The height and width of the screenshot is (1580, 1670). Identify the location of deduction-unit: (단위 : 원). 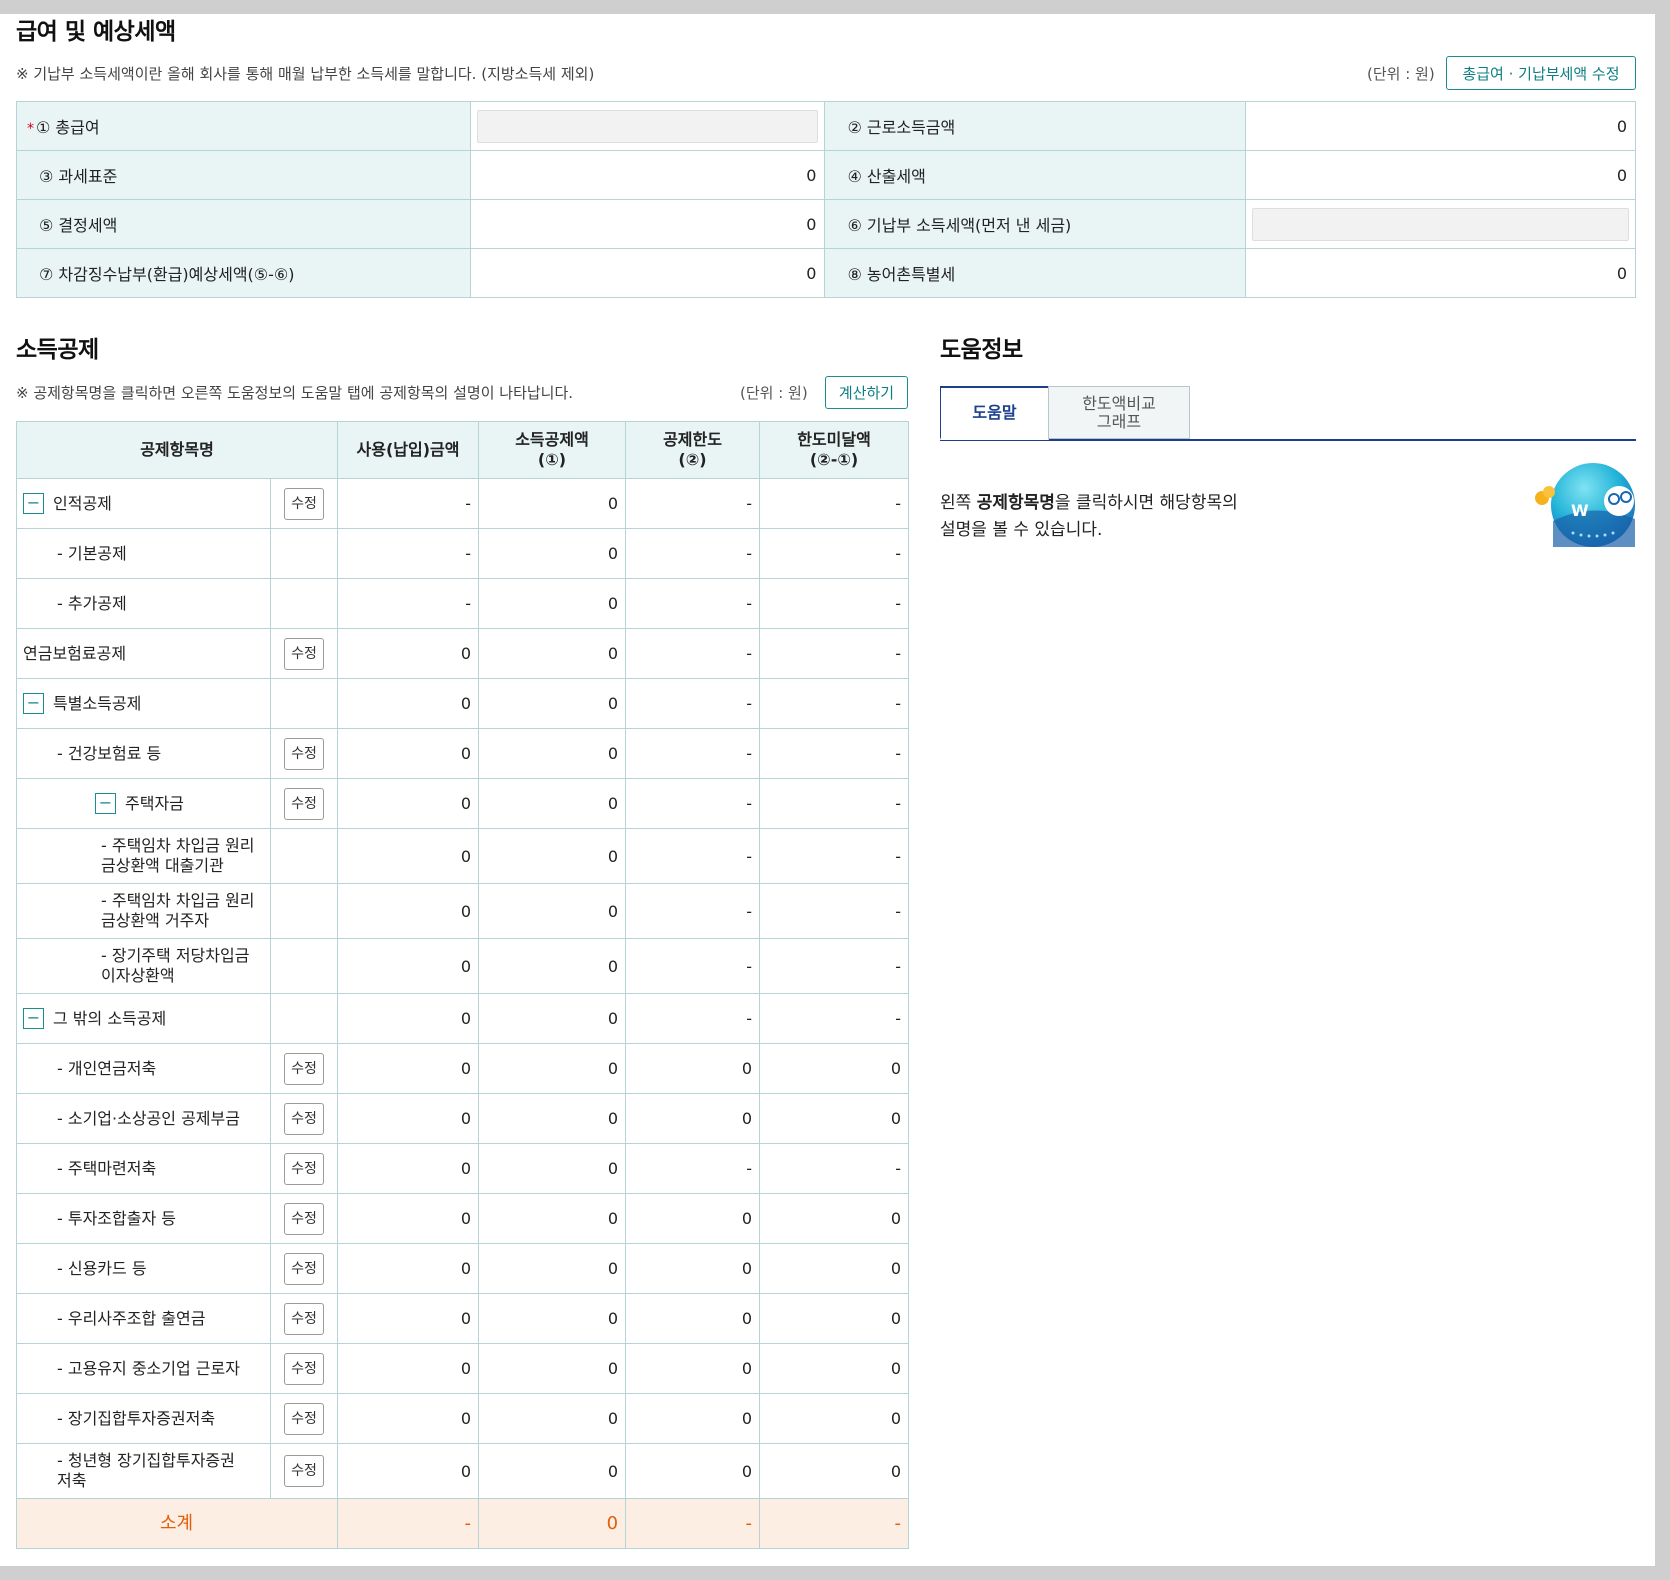
(774, 393).